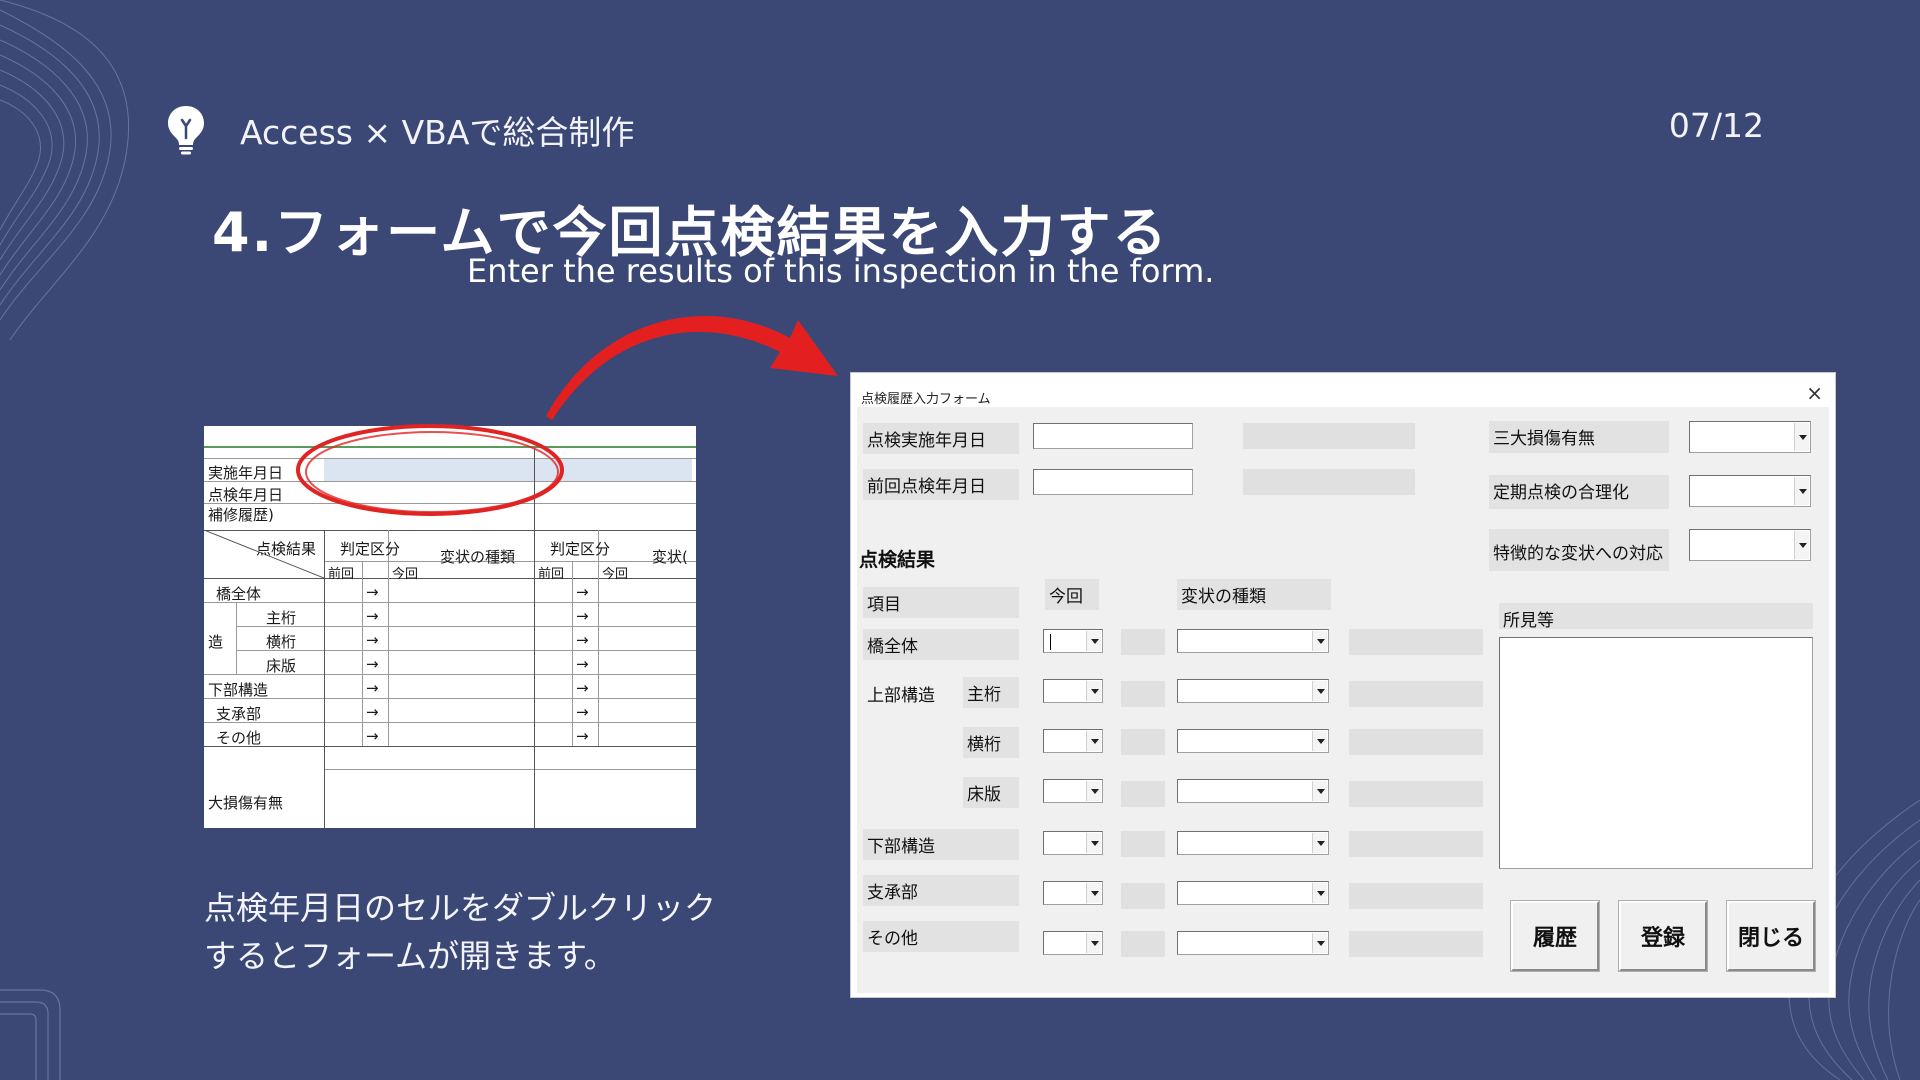 This screenshot has width=1920, height=1080. What do you see at coordinates (1072, 594) in the screenshot?
I see `column-current-label: 今回` at bounding box center [1072, 594].